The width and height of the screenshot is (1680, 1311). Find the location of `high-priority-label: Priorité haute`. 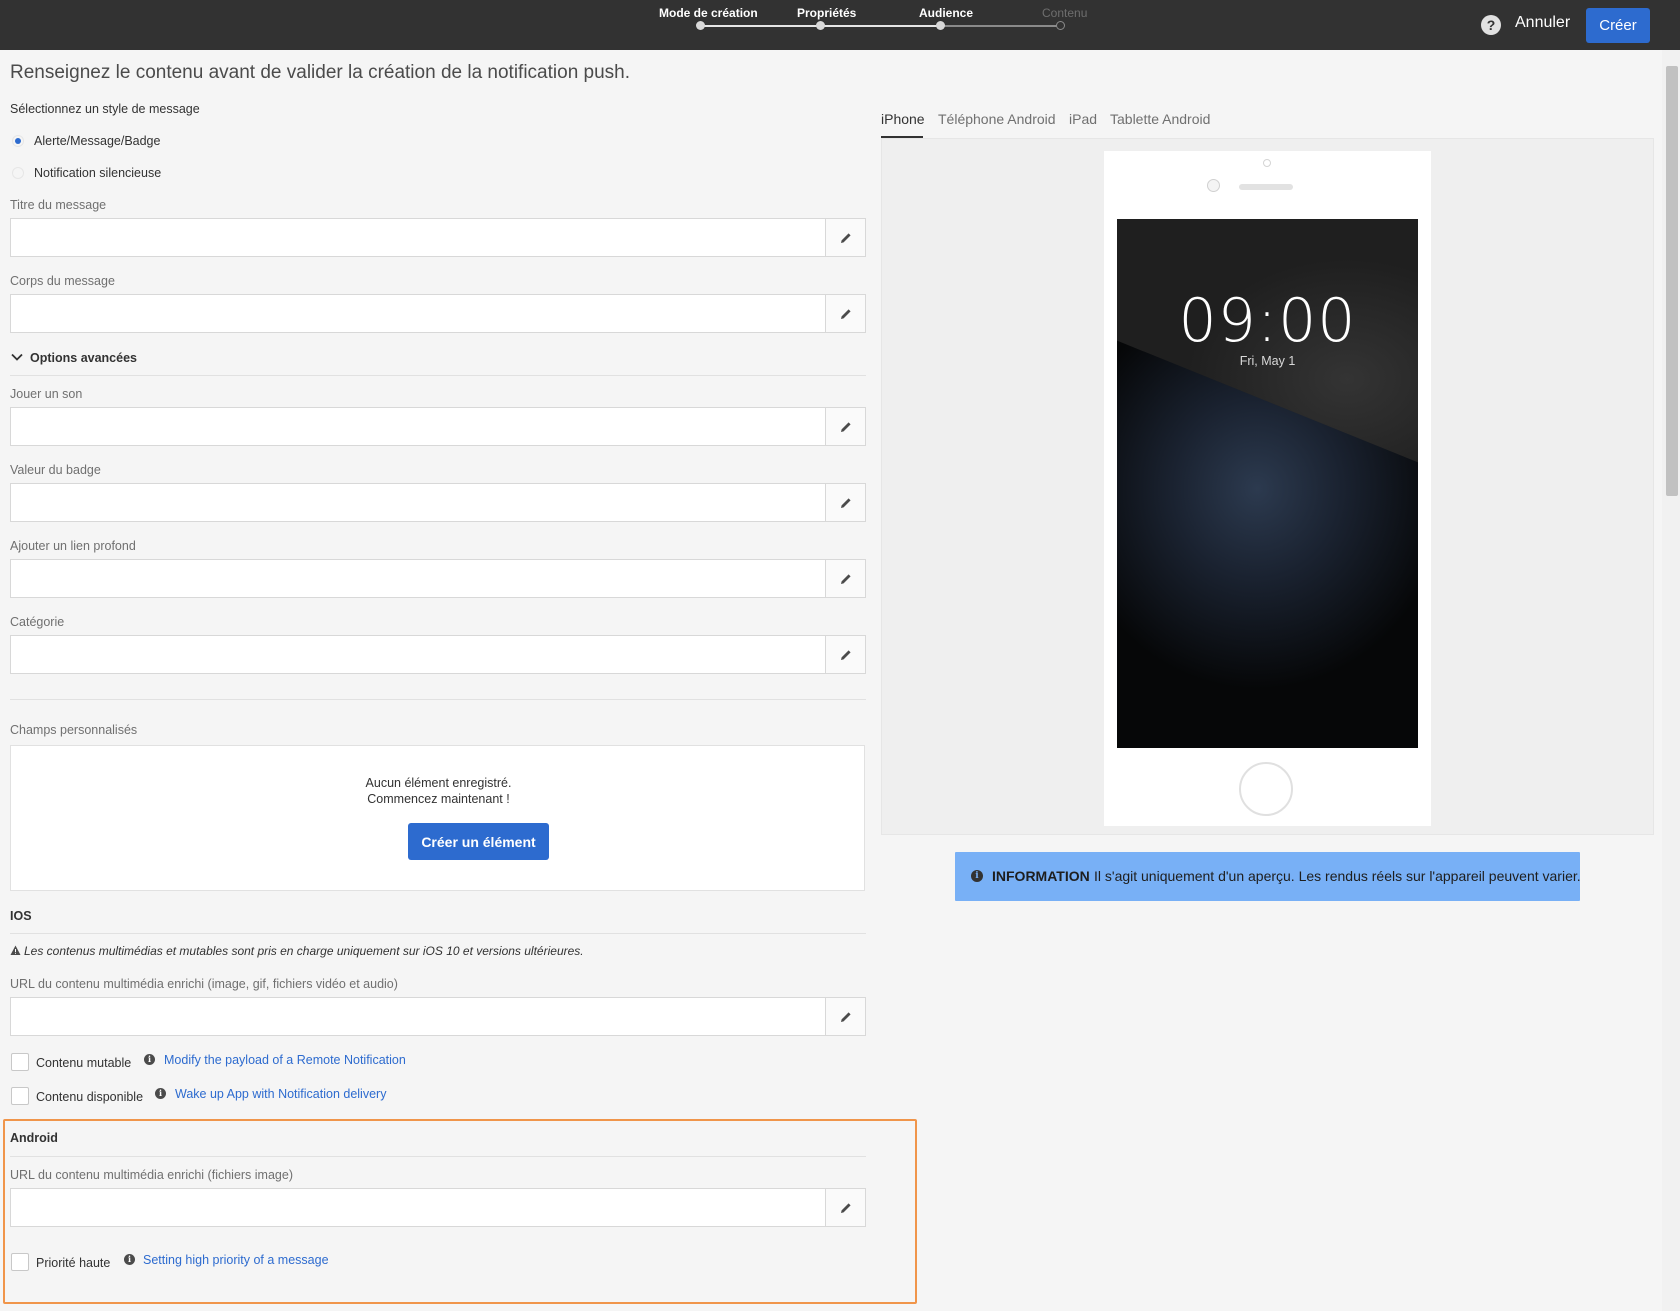

high-priority-label: Priorité haute is located at coordinates (73, 1263).